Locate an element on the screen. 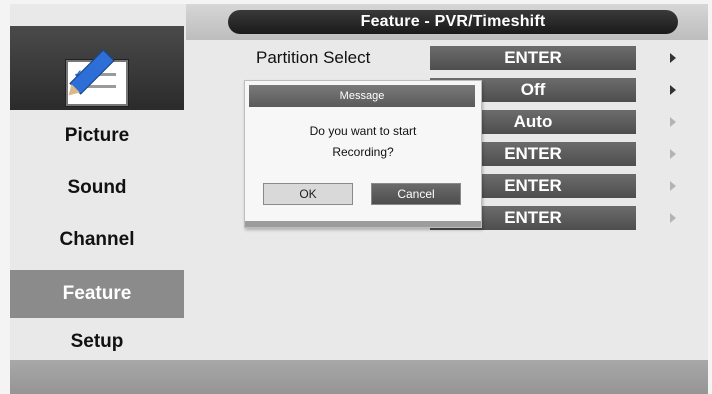 Image resolution: width=712 pixels, height=394 pixels. dialog-message: Do you want to start Recording? is located at coordinates (363, 142).